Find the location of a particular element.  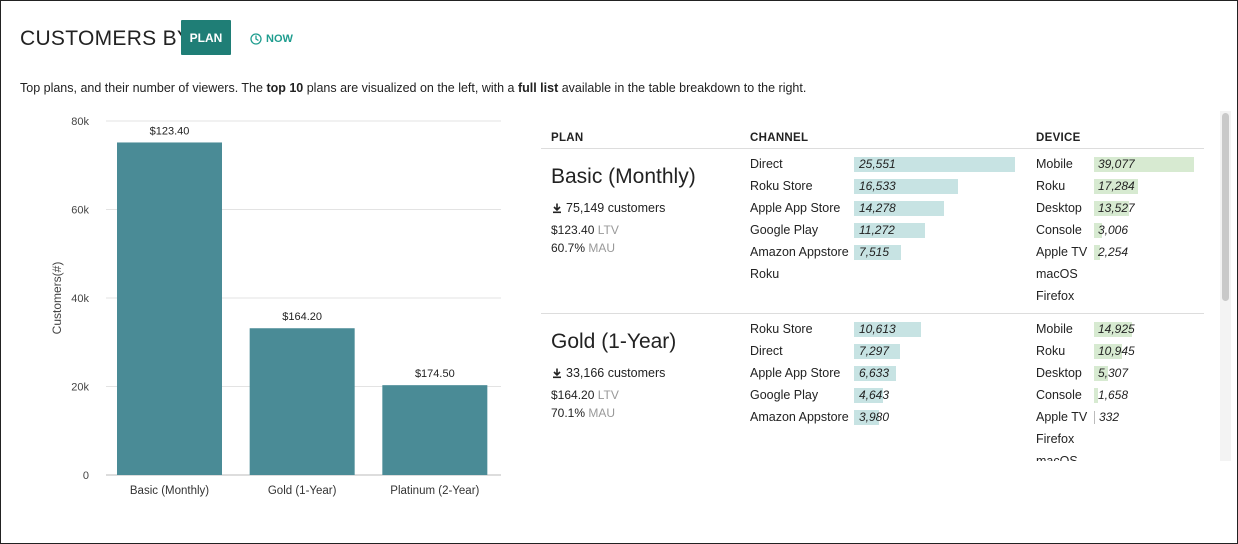

channel-row: Amazon Appstore 7,515 is located at coordinates (895, 253).